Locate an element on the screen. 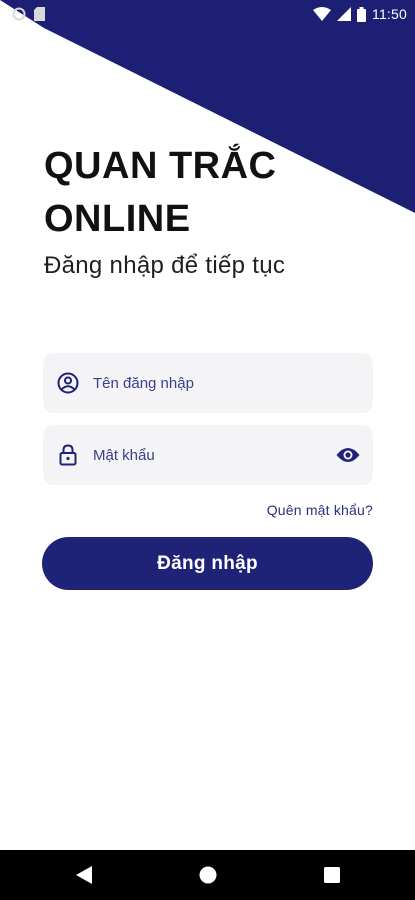 This screenshot has height=900, width=415. eye-icon is located at coordinates (348, 455).